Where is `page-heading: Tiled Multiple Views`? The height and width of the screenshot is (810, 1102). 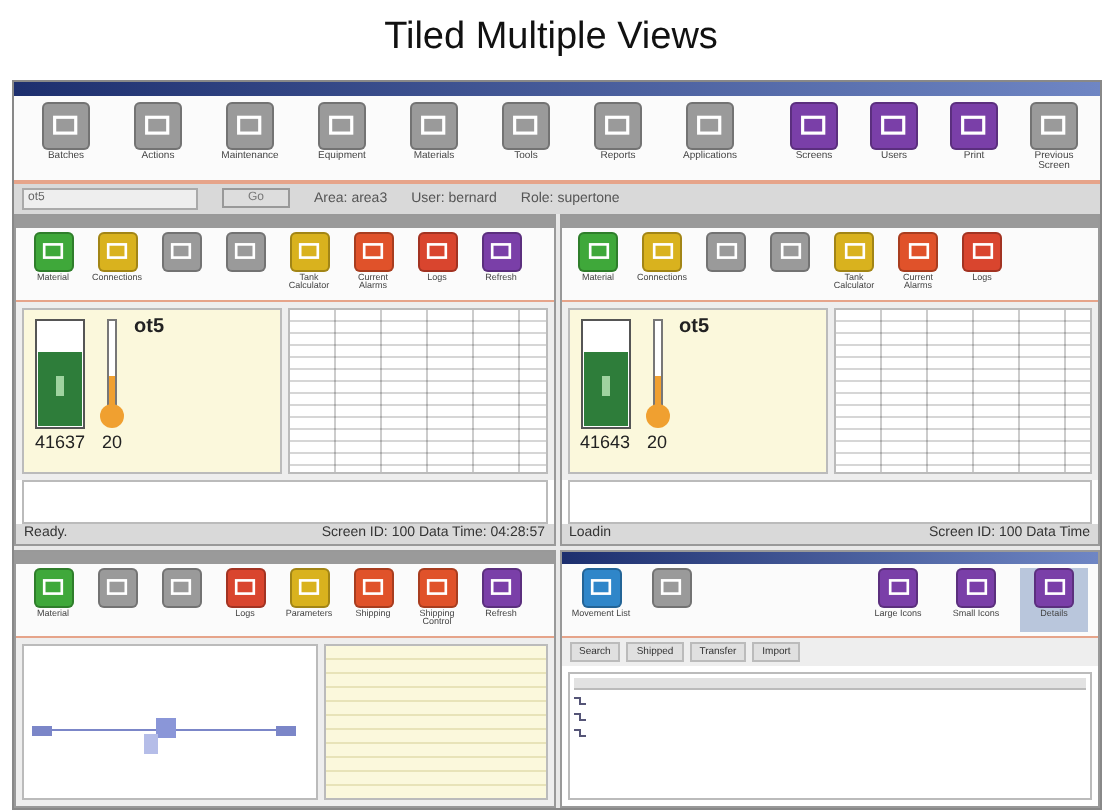
page-heading: Tiled Multiple Views is located at coordinates (551, 39).